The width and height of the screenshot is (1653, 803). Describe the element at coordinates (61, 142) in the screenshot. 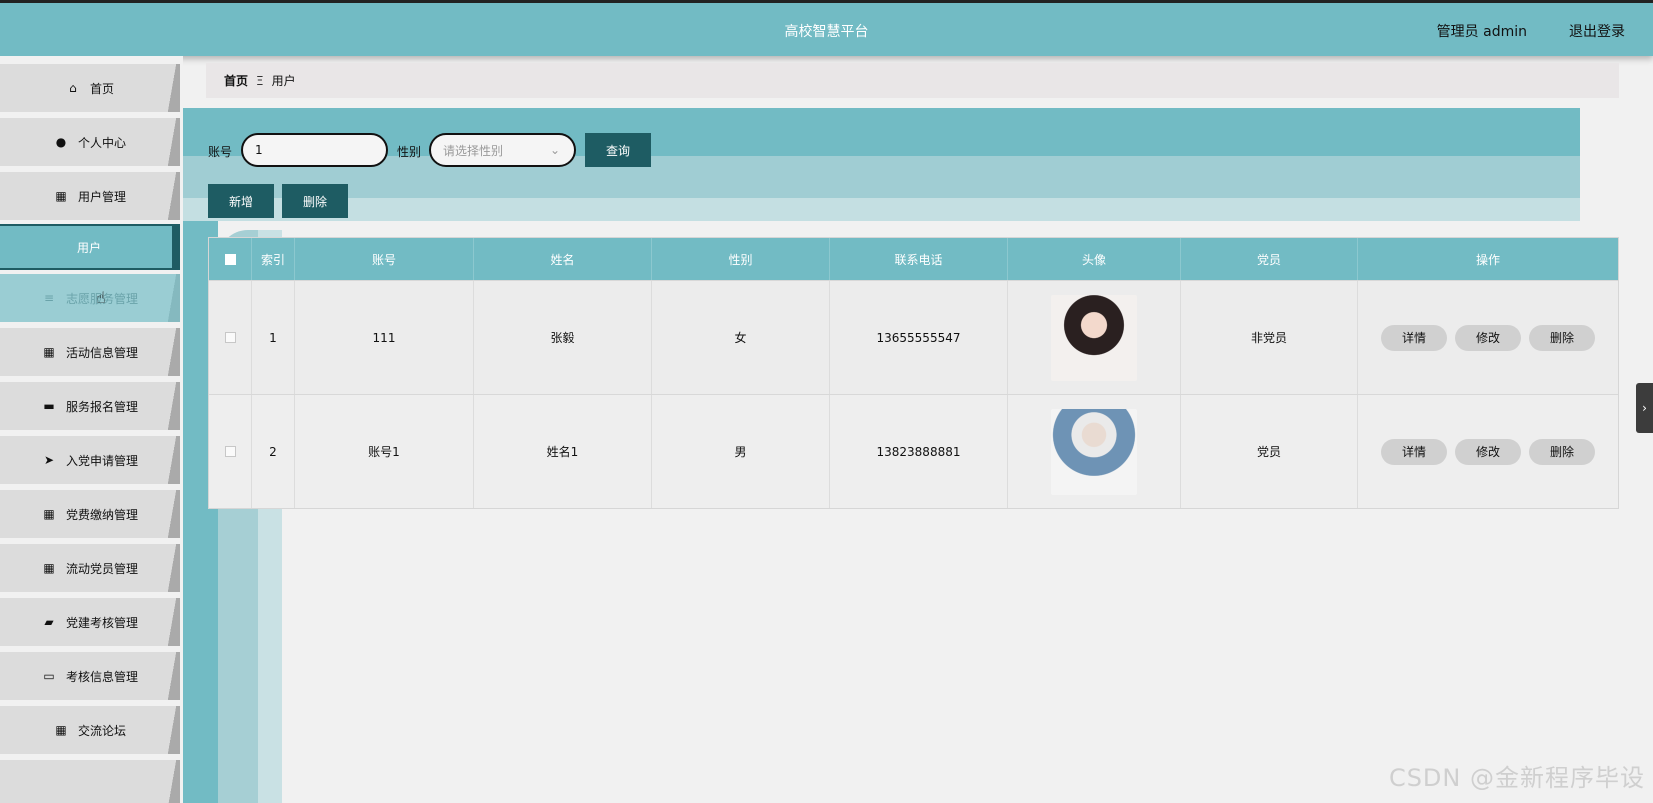

I see `person-icon: ●` at that location.